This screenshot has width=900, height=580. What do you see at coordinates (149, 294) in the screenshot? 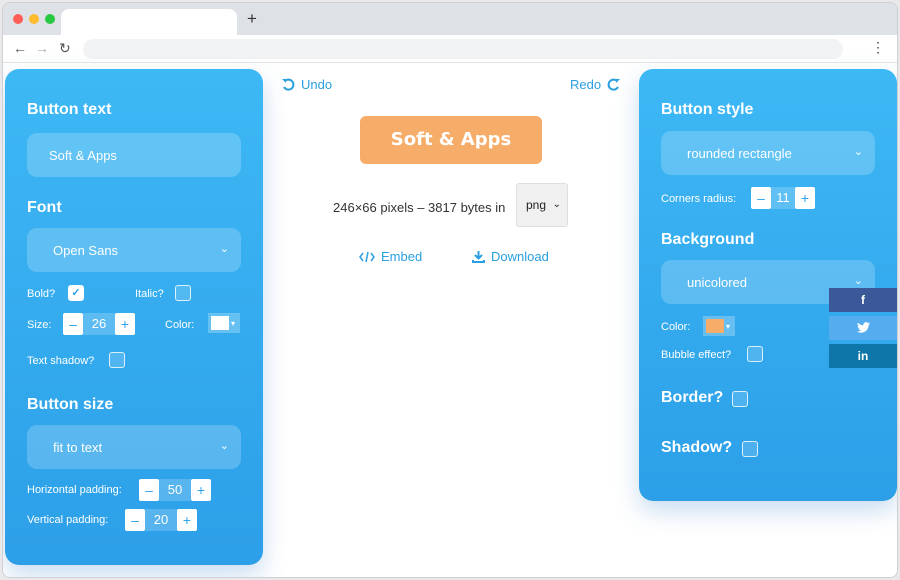
I see `italic-label: Italic?` at bounding box center [149, 294].